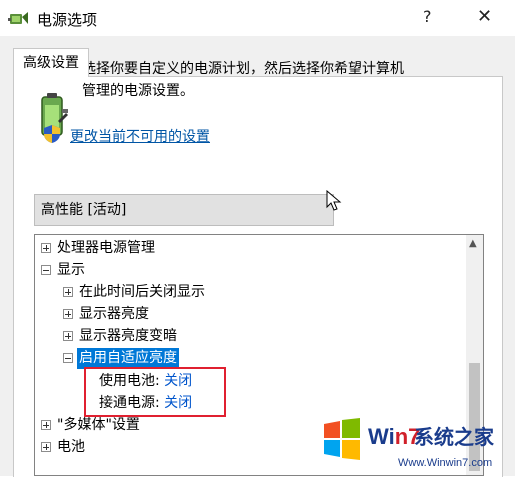 The image size is (515, 477). I want to click on change-unavailable-settings-link: 更改当前不可用的设置, so click(140, 136).